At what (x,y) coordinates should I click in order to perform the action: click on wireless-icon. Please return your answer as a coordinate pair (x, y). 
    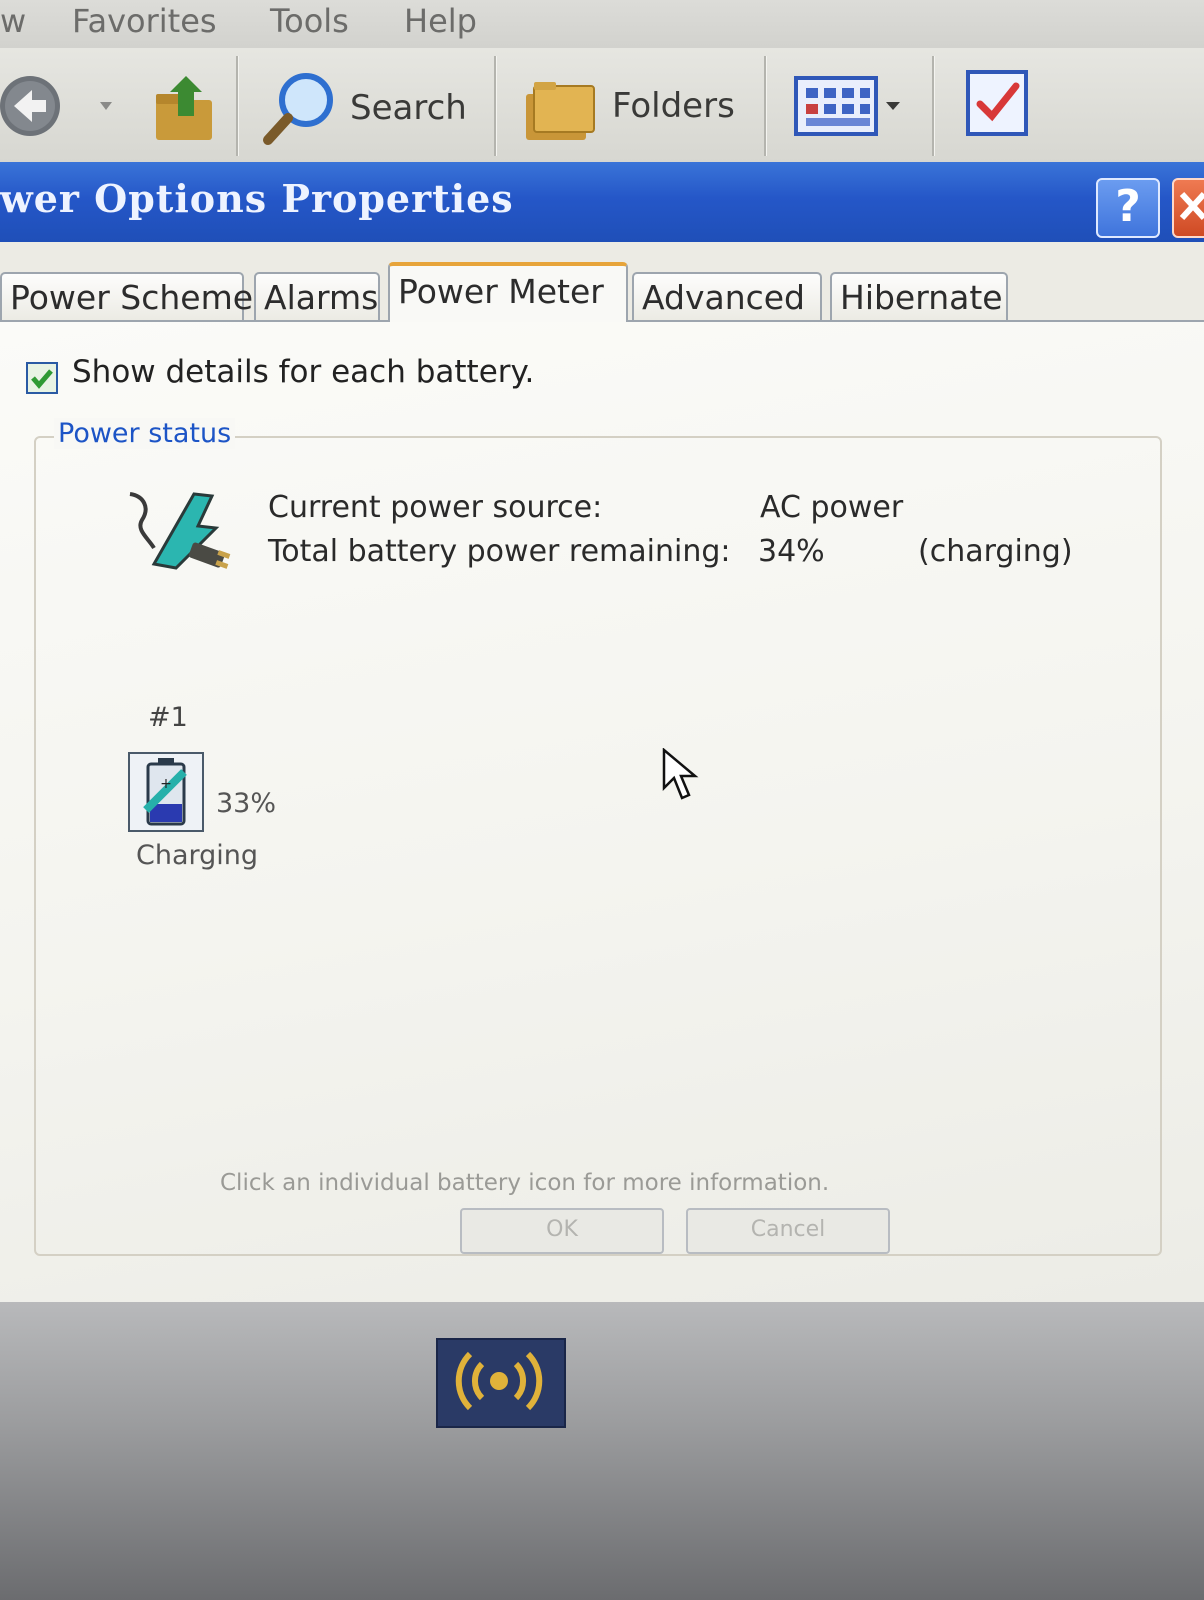
    Looking at the image, I should click on (499, 1381).